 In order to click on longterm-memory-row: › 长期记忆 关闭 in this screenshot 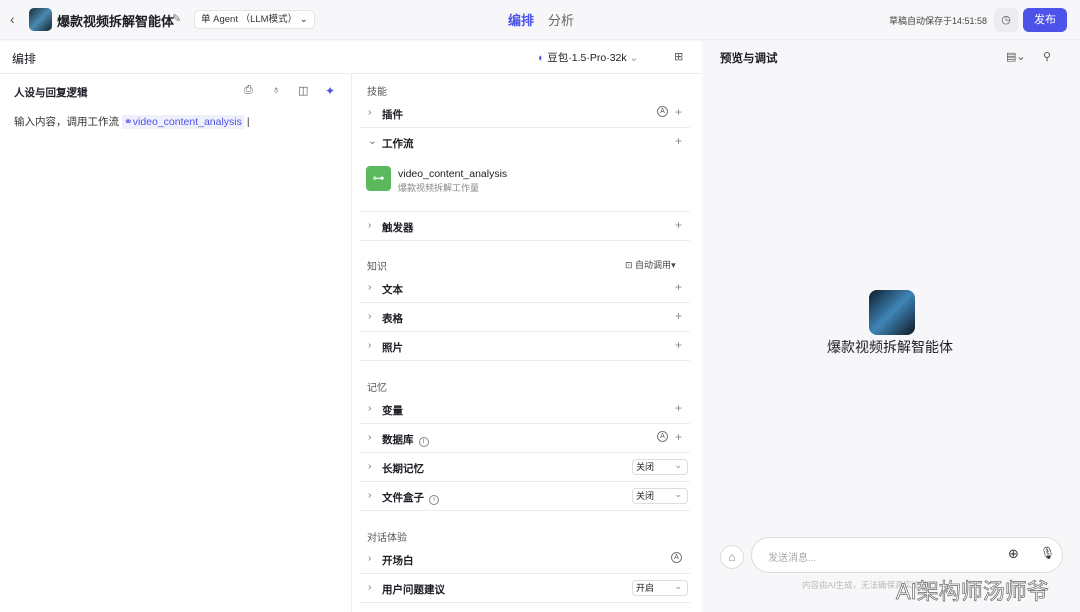, I will do `click(525, 467)`.